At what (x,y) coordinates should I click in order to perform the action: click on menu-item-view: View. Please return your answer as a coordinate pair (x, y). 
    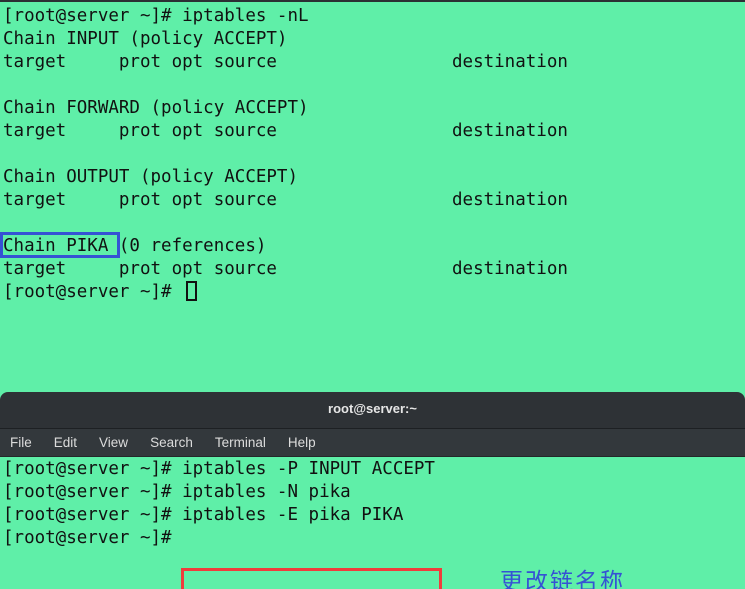
    Looking at the image, I should click on (113, 442).